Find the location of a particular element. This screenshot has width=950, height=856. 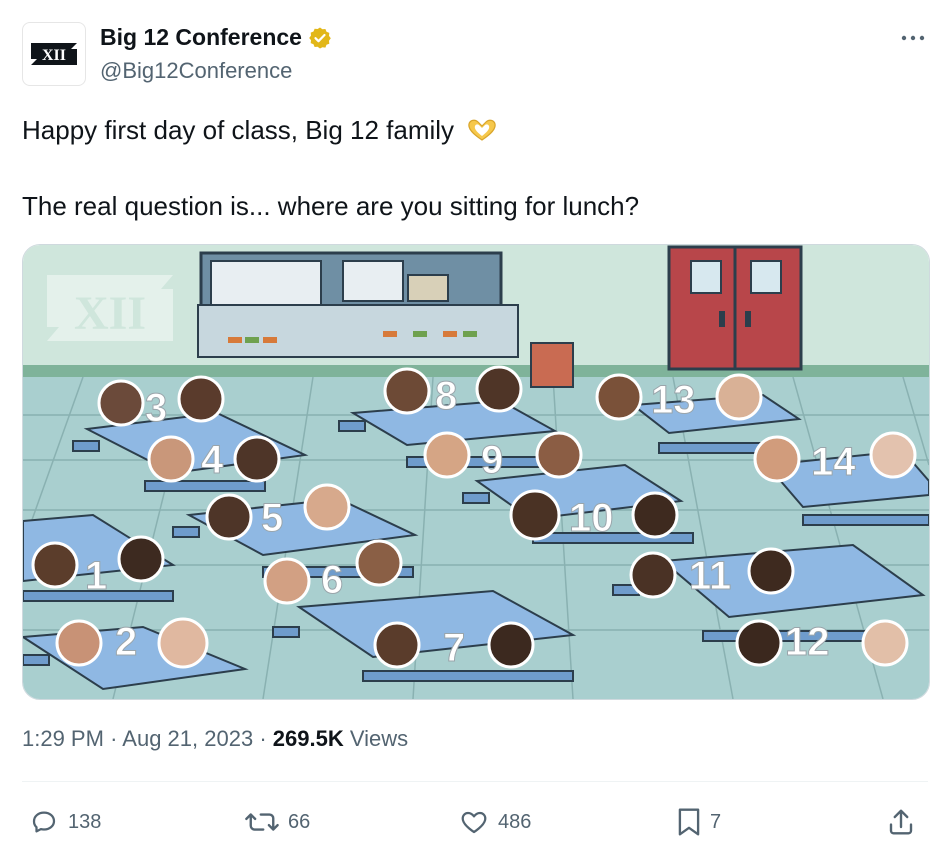

repost-button: 66 is located at coordinates (277, 822).